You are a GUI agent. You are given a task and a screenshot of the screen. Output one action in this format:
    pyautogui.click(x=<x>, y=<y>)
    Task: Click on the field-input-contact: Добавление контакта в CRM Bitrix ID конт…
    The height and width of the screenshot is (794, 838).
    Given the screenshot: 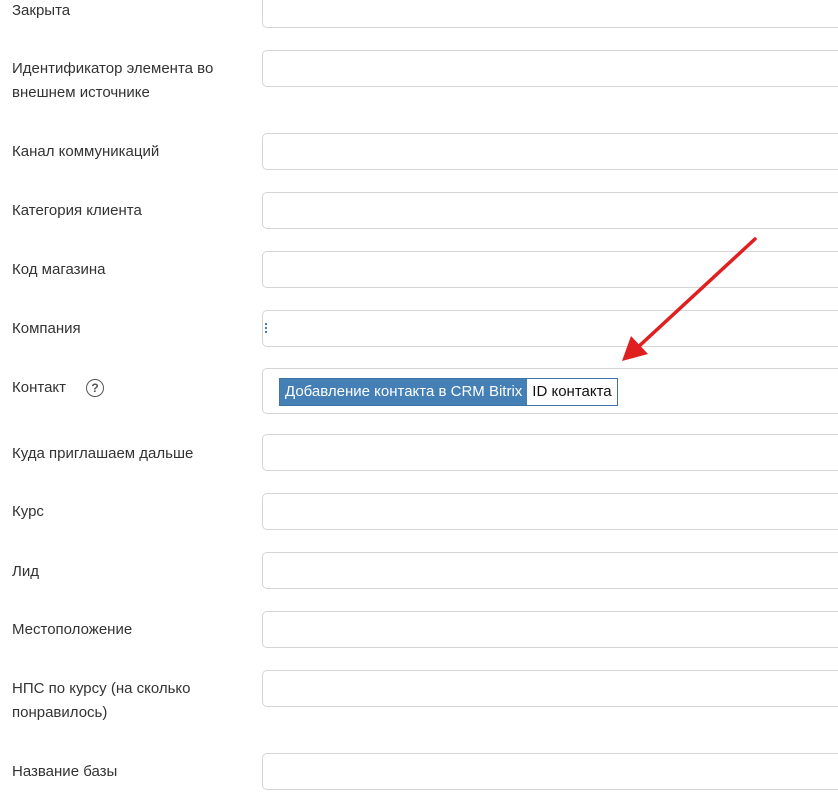 What is the action you would take?
    pyautogui.click(x=550, y=391)
    